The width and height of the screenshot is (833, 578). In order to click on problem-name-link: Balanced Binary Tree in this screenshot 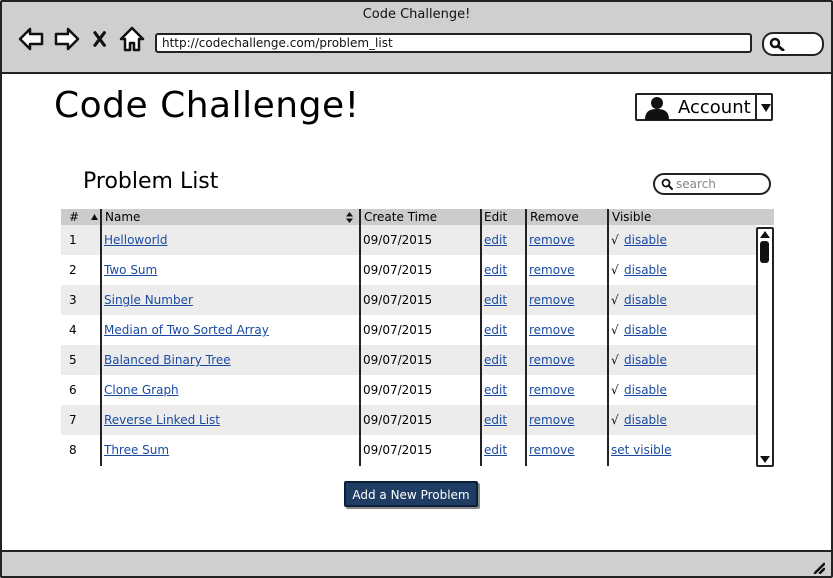, I will do `click(167, 360)`.